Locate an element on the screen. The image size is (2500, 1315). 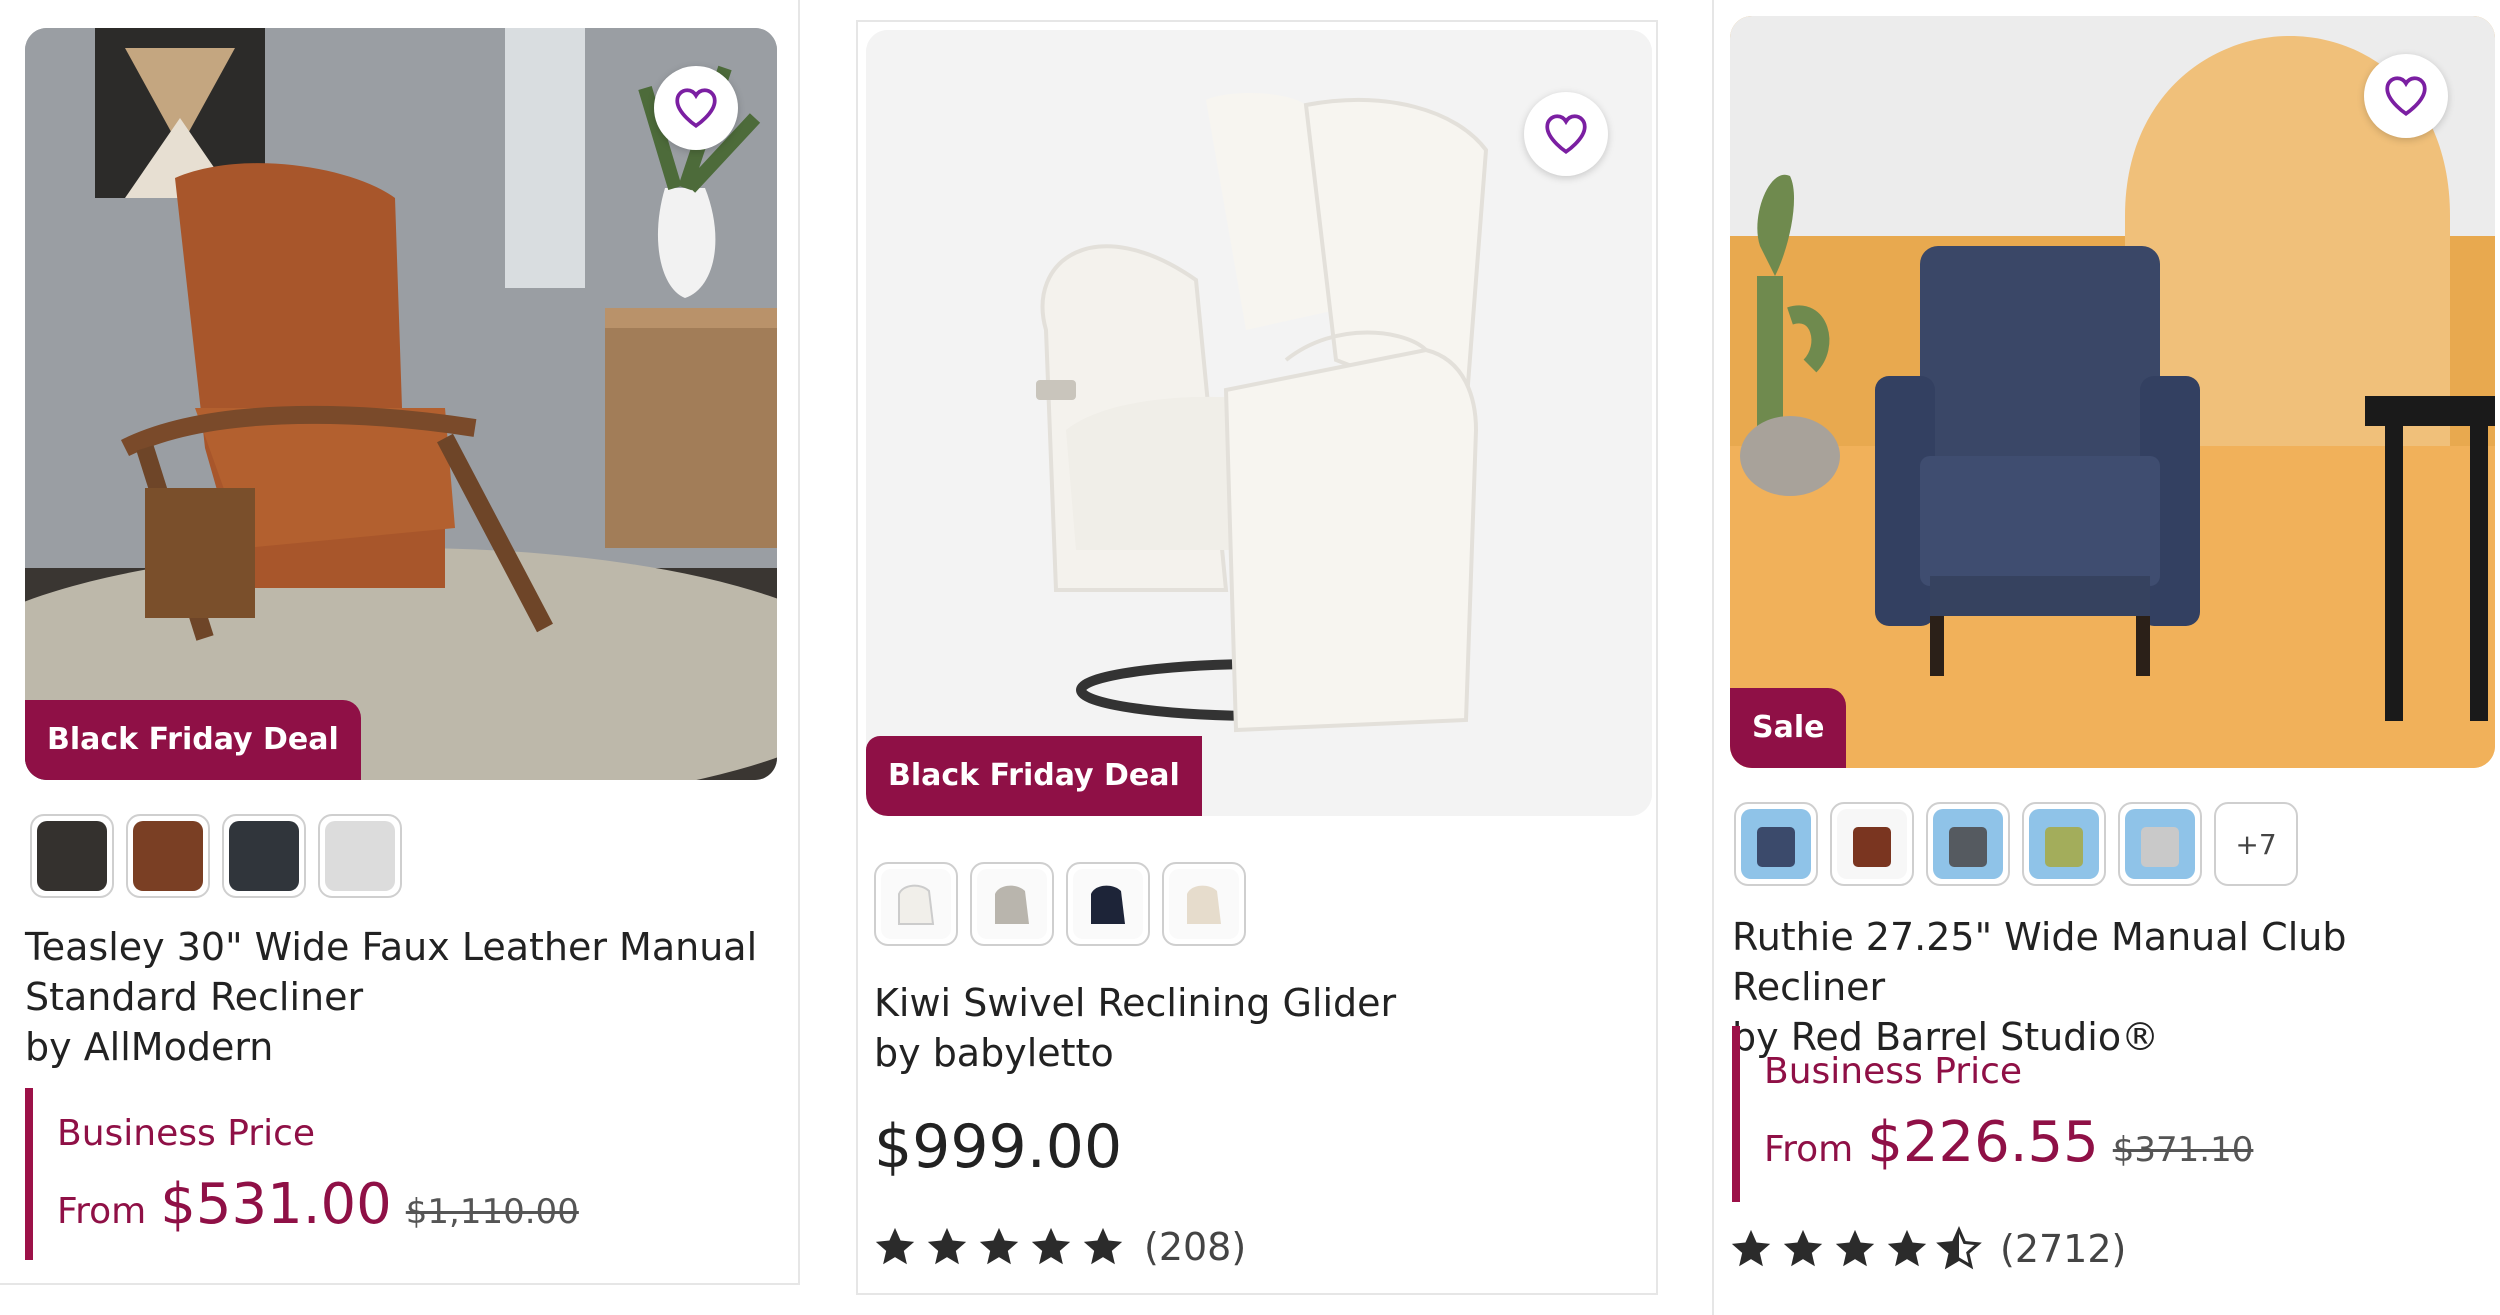
star-rating: (208) is located at coordinates (1059, 1247).